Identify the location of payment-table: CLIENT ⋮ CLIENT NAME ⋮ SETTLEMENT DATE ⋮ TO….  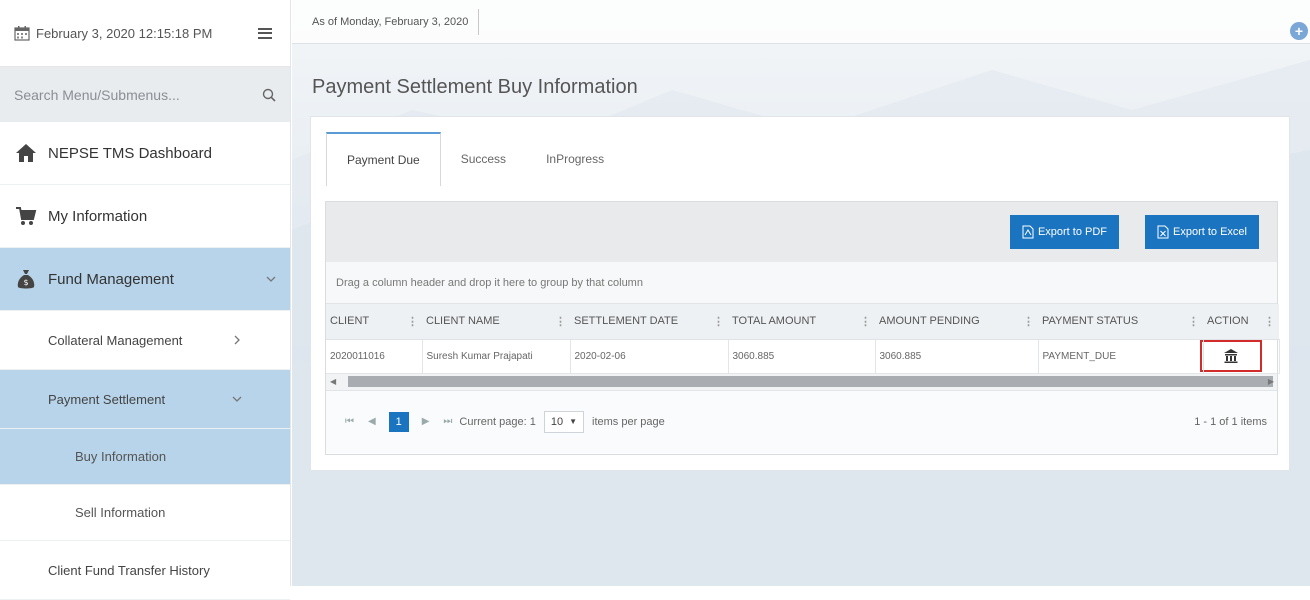
(803, 339).